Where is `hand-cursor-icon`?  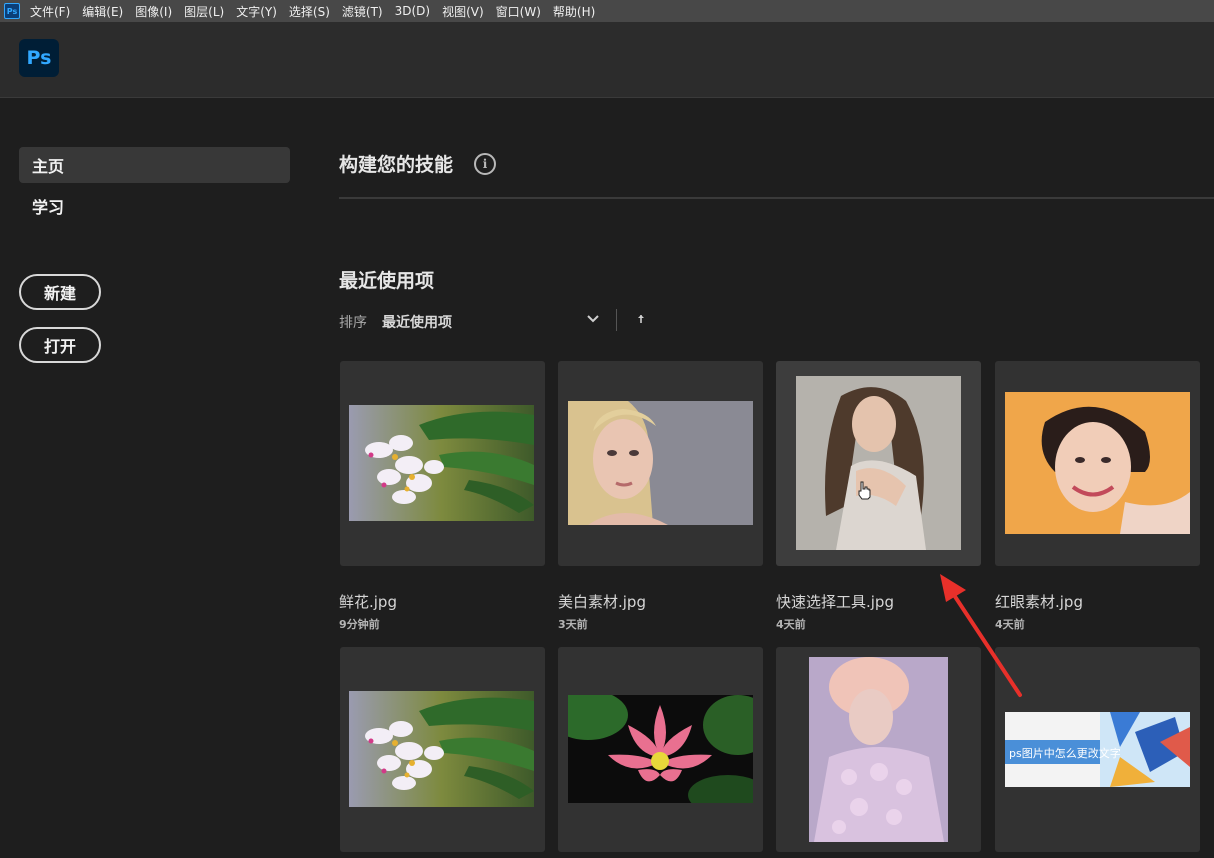
hand-cursor-icon is located at coordinates (864, 490).